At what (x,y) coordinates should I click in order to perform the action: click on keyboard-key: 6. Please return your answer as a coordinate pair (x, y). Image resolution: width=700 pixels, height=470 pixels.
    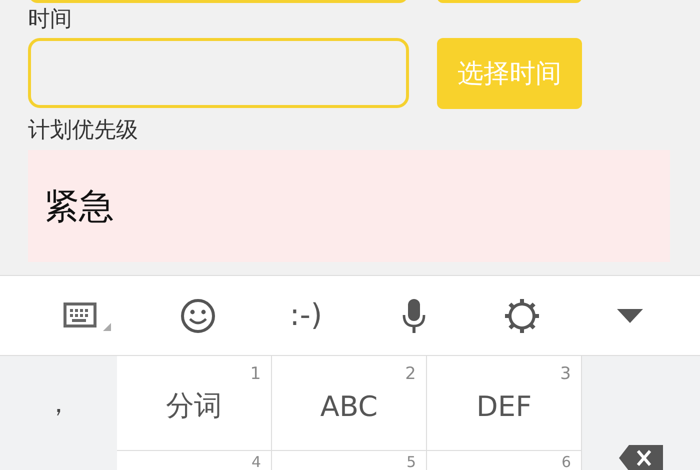
    Looking at the image, I should click on (504, 460).